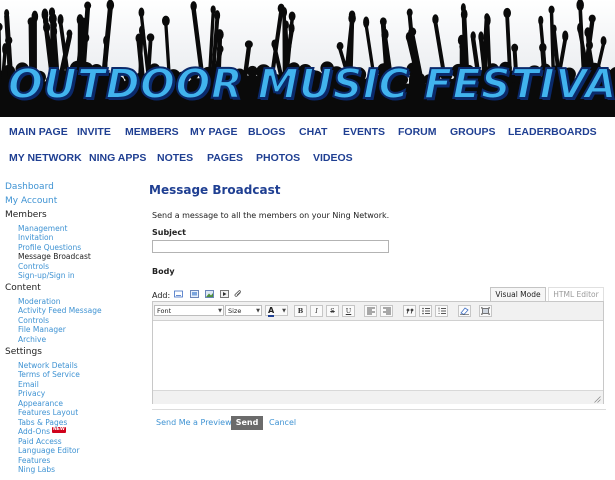 This screenshot has height=480, width=615. What do you see at coordinates (311, 84) in the screenshot?
I see `site-title: OUTDOOR MUSIC FESTIVALS` at bounding box center [311, 84].